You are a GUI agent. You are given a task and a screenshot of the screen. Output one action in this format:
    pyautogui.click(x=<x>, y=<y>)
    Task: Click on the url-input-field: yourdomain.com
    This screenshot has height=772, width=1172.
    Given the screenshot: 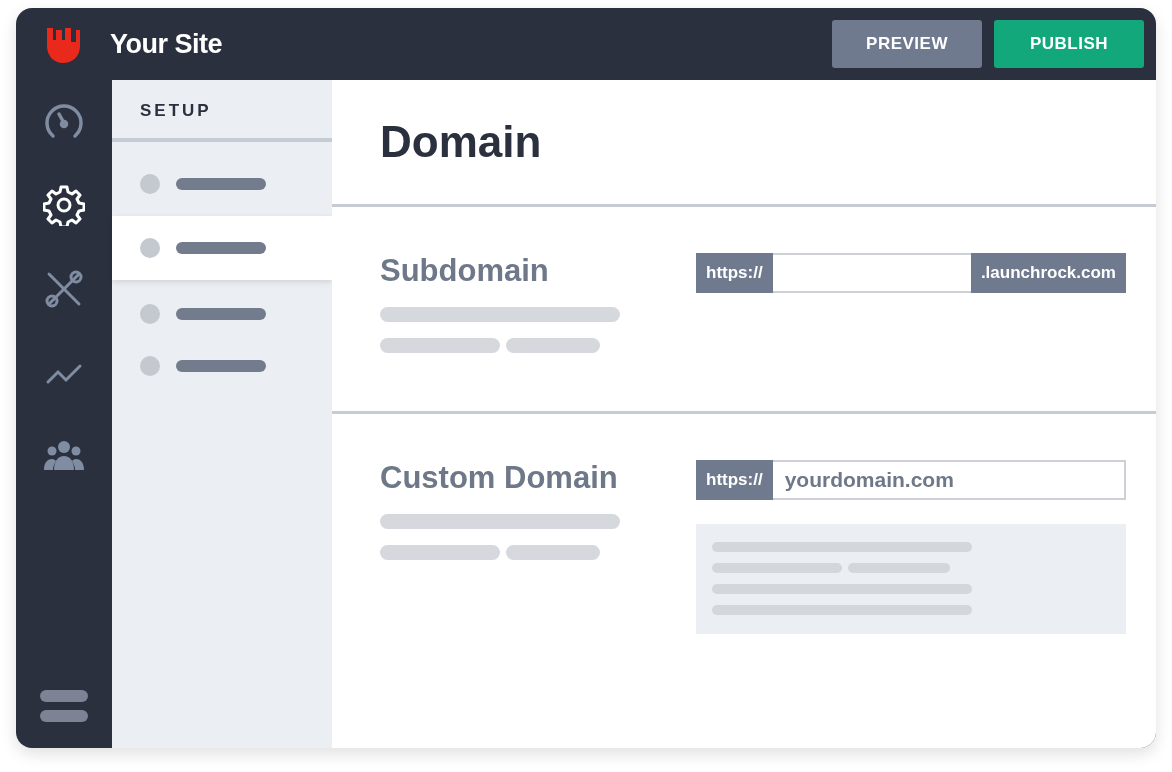 What is the action you would take?
    pyautogui.click(x=949, y=480)
    